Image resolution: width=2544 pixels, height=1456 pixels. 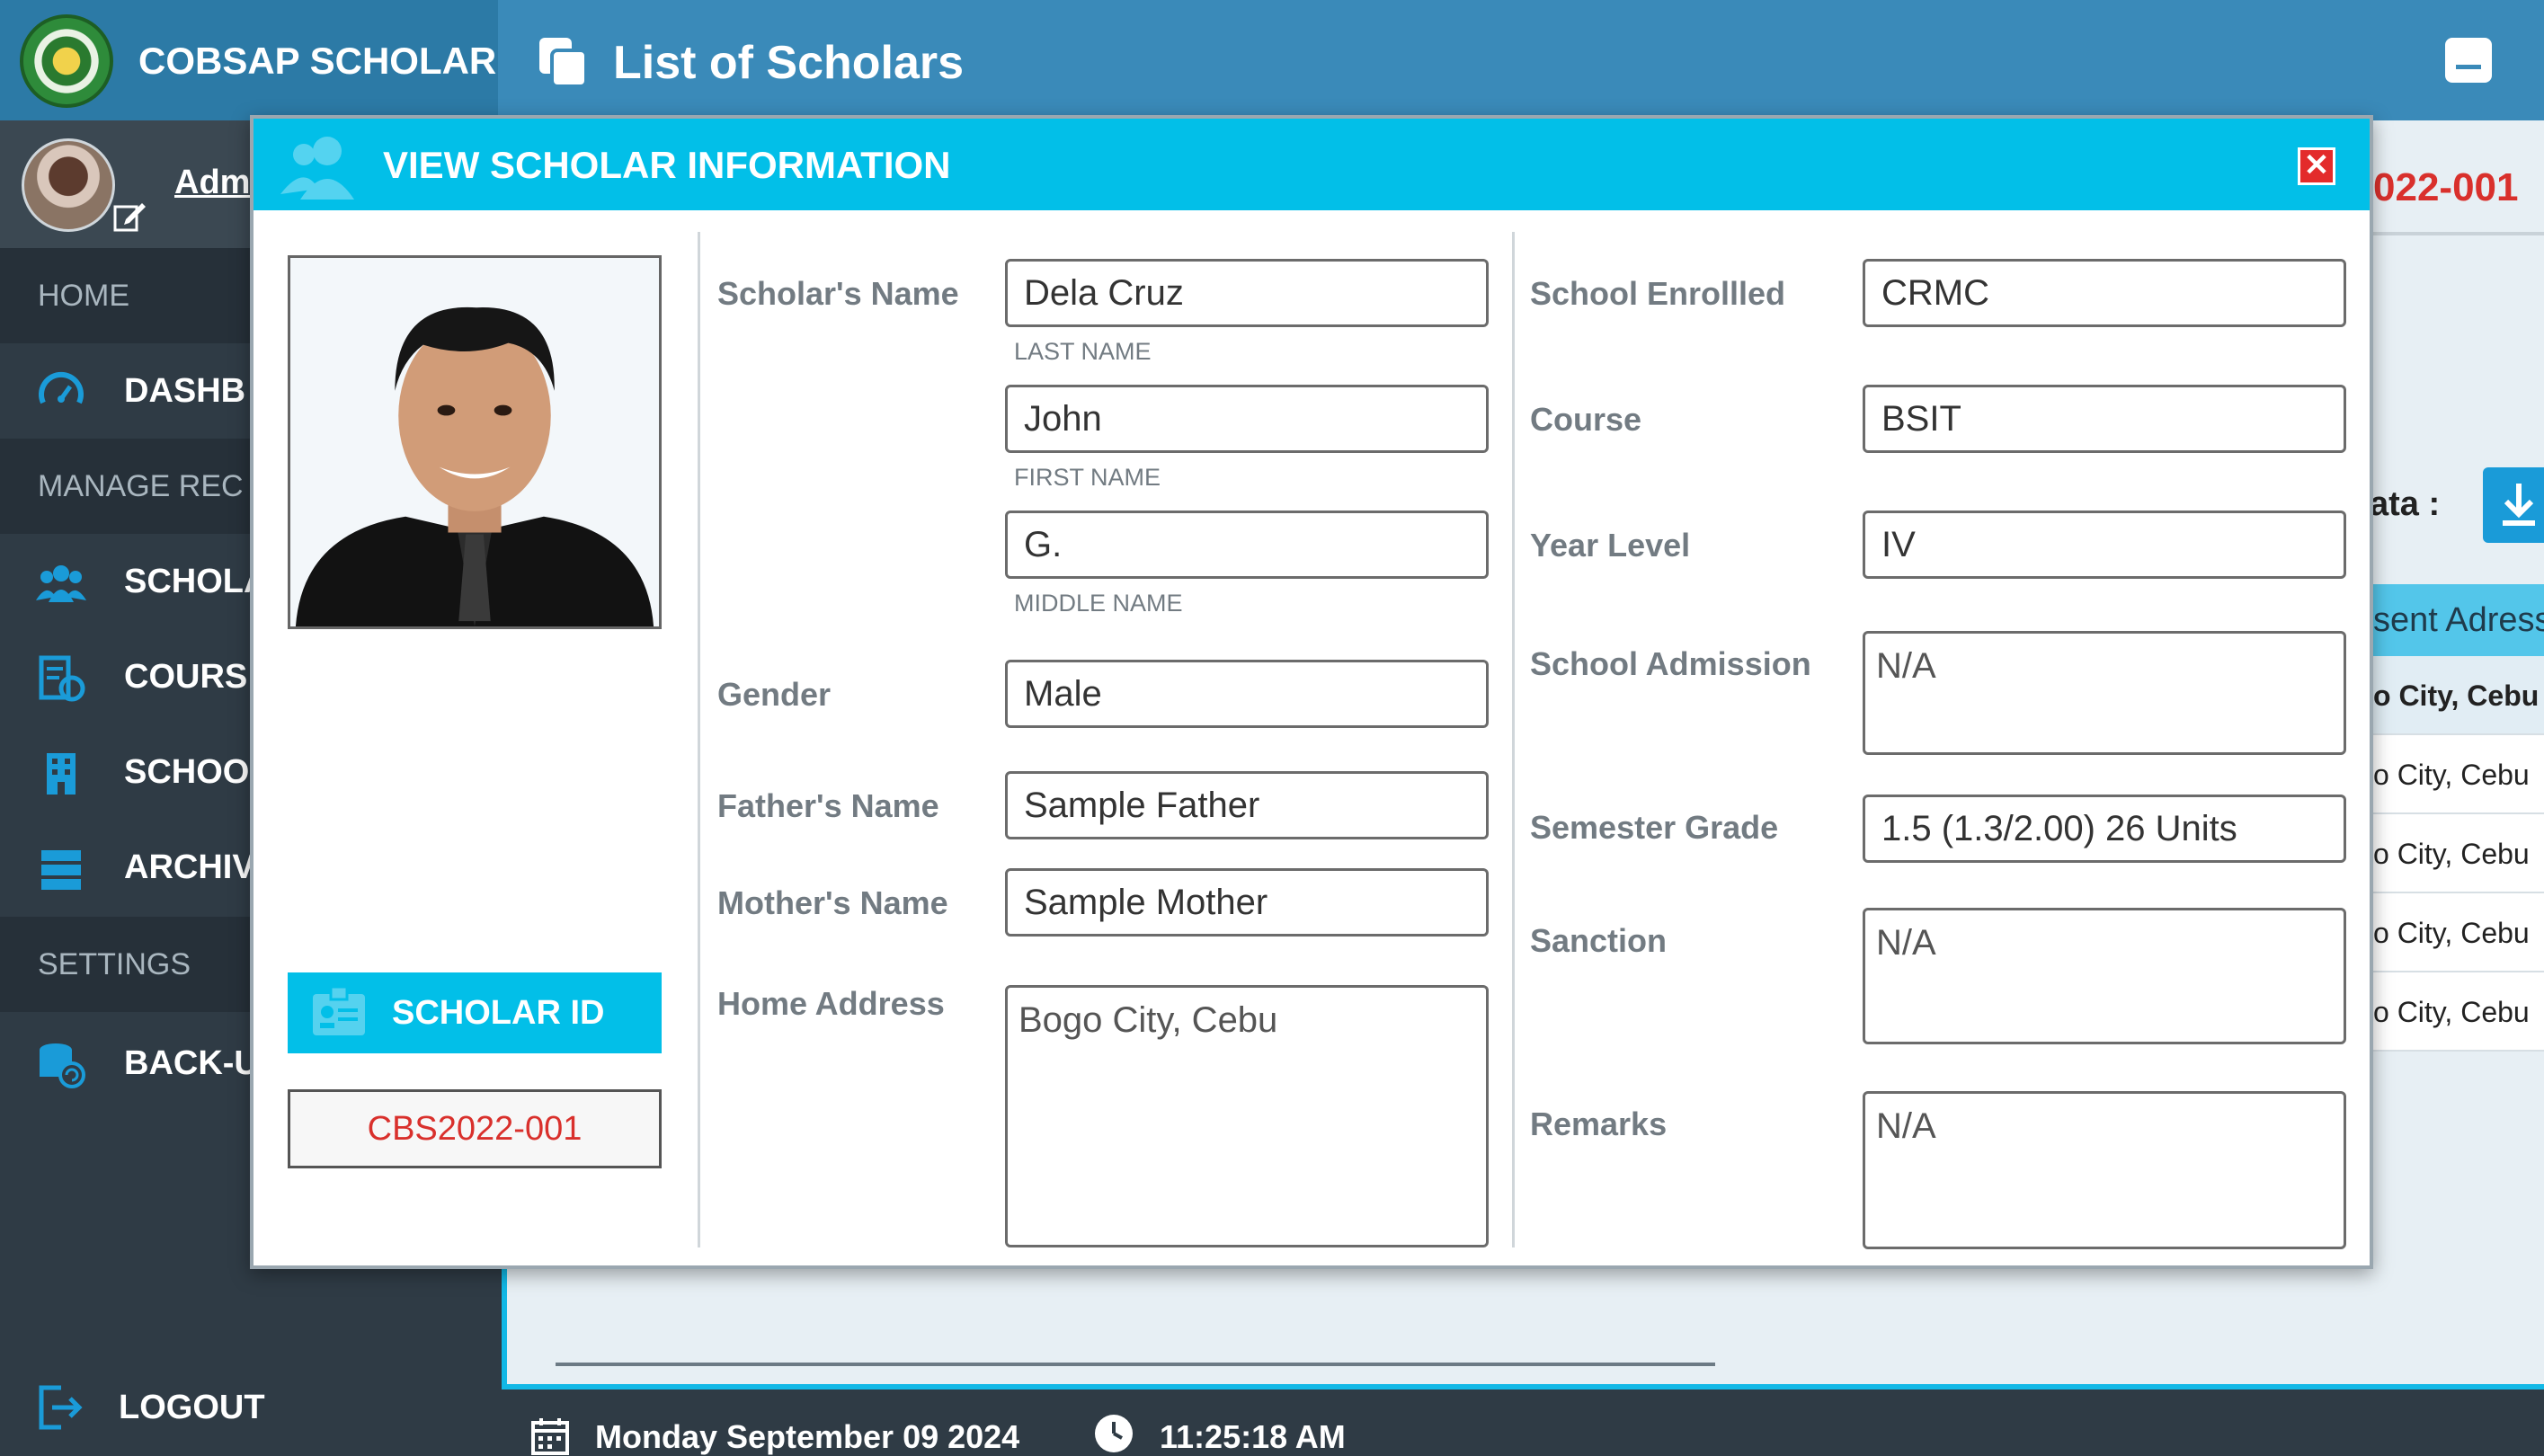 I want to click on top-bar: List of Scholars, so click(x=1521, y=60).